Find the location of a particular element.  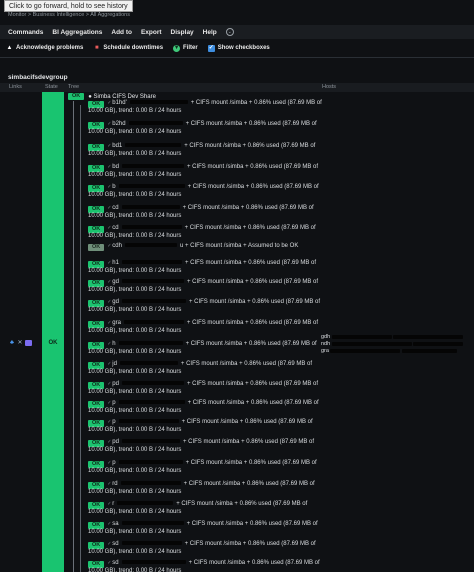

col-tree: Tree is located at coordinates (74, 87).